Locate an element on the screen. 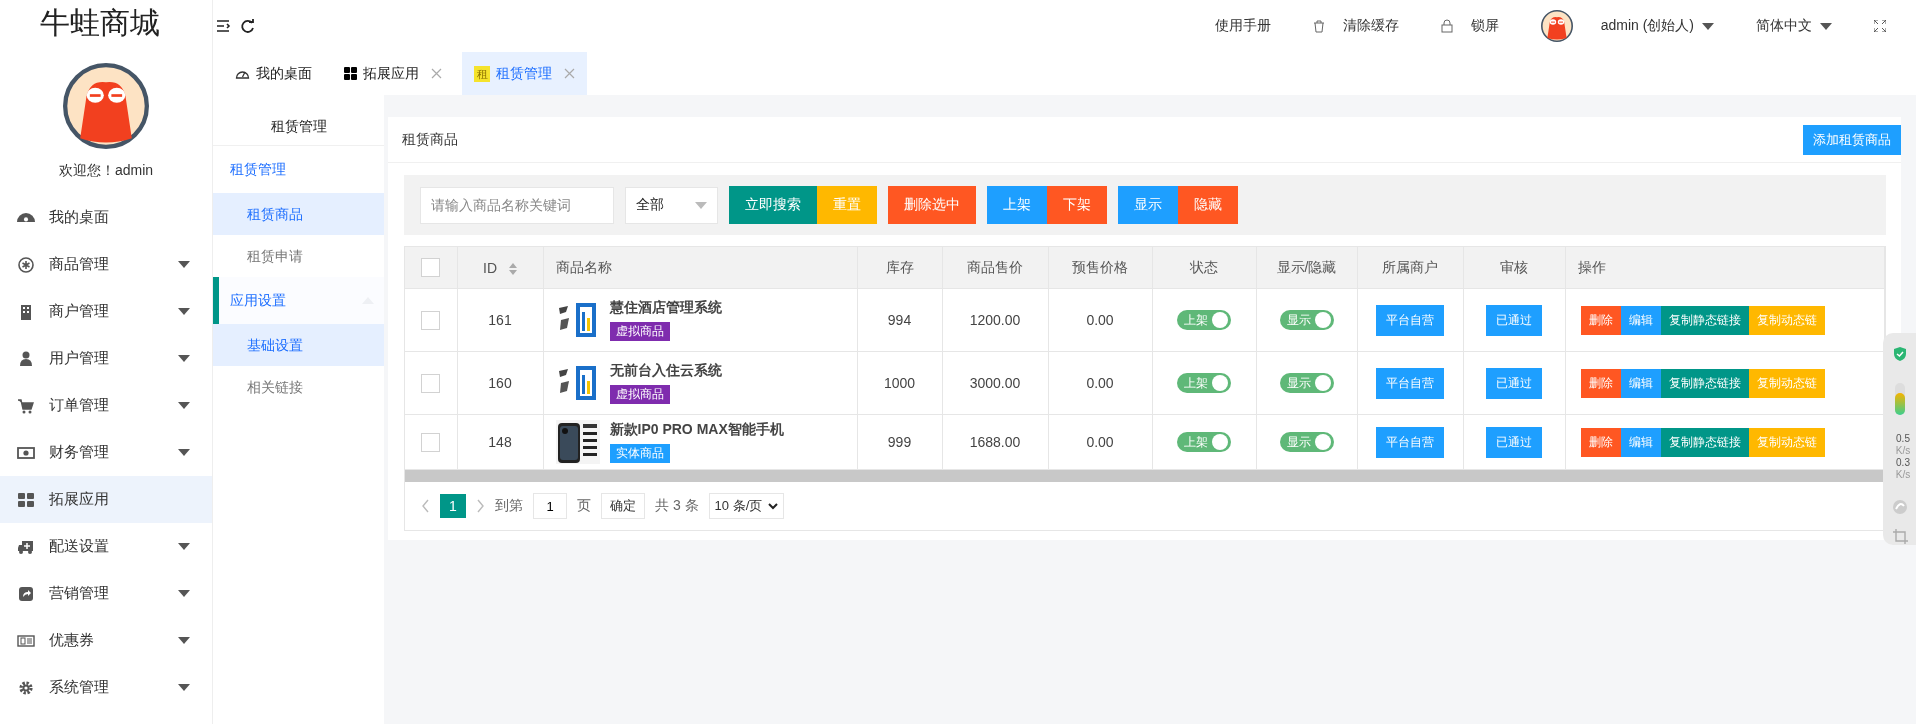  column-header: 所属商户 is located at coordinates (1410, 266).